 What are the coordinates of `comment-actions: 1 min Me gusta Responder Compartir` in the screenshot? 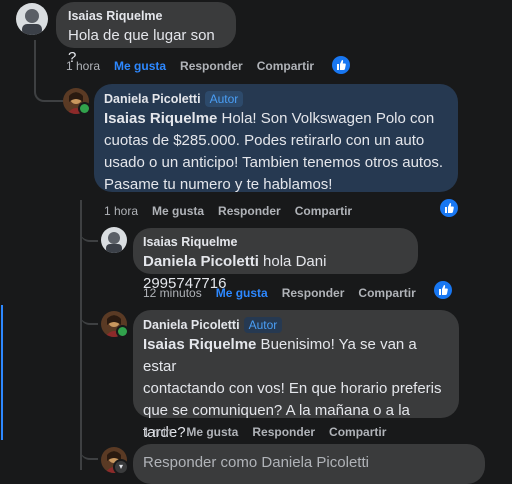 It's located at (271, 432).